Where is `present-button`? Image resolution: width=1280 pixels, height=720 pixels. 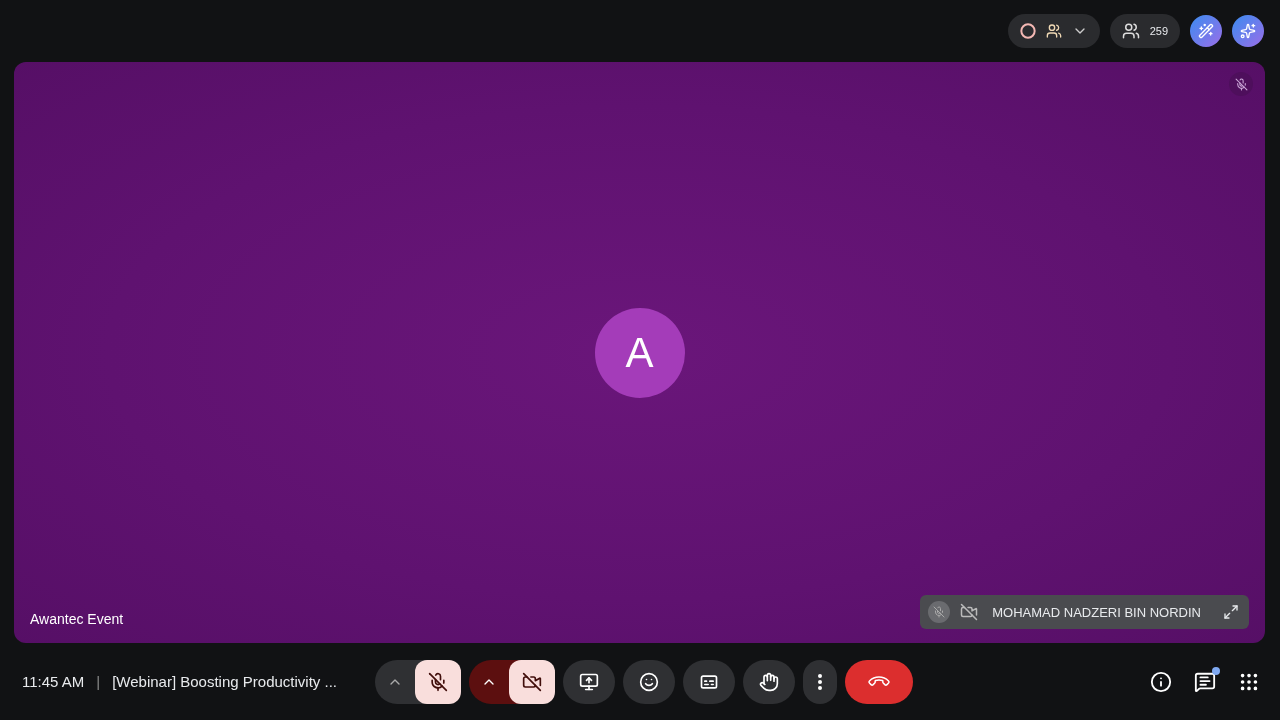 present-button is located at coordinates (589, 681).